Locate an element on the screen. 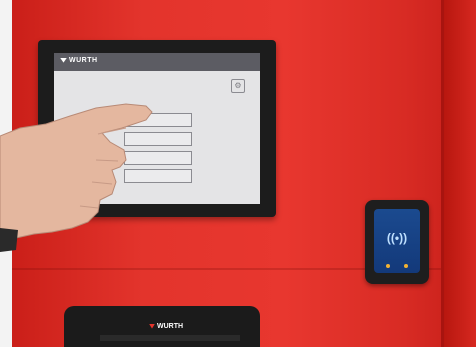  sleeve is located at coordinates (9, 240).